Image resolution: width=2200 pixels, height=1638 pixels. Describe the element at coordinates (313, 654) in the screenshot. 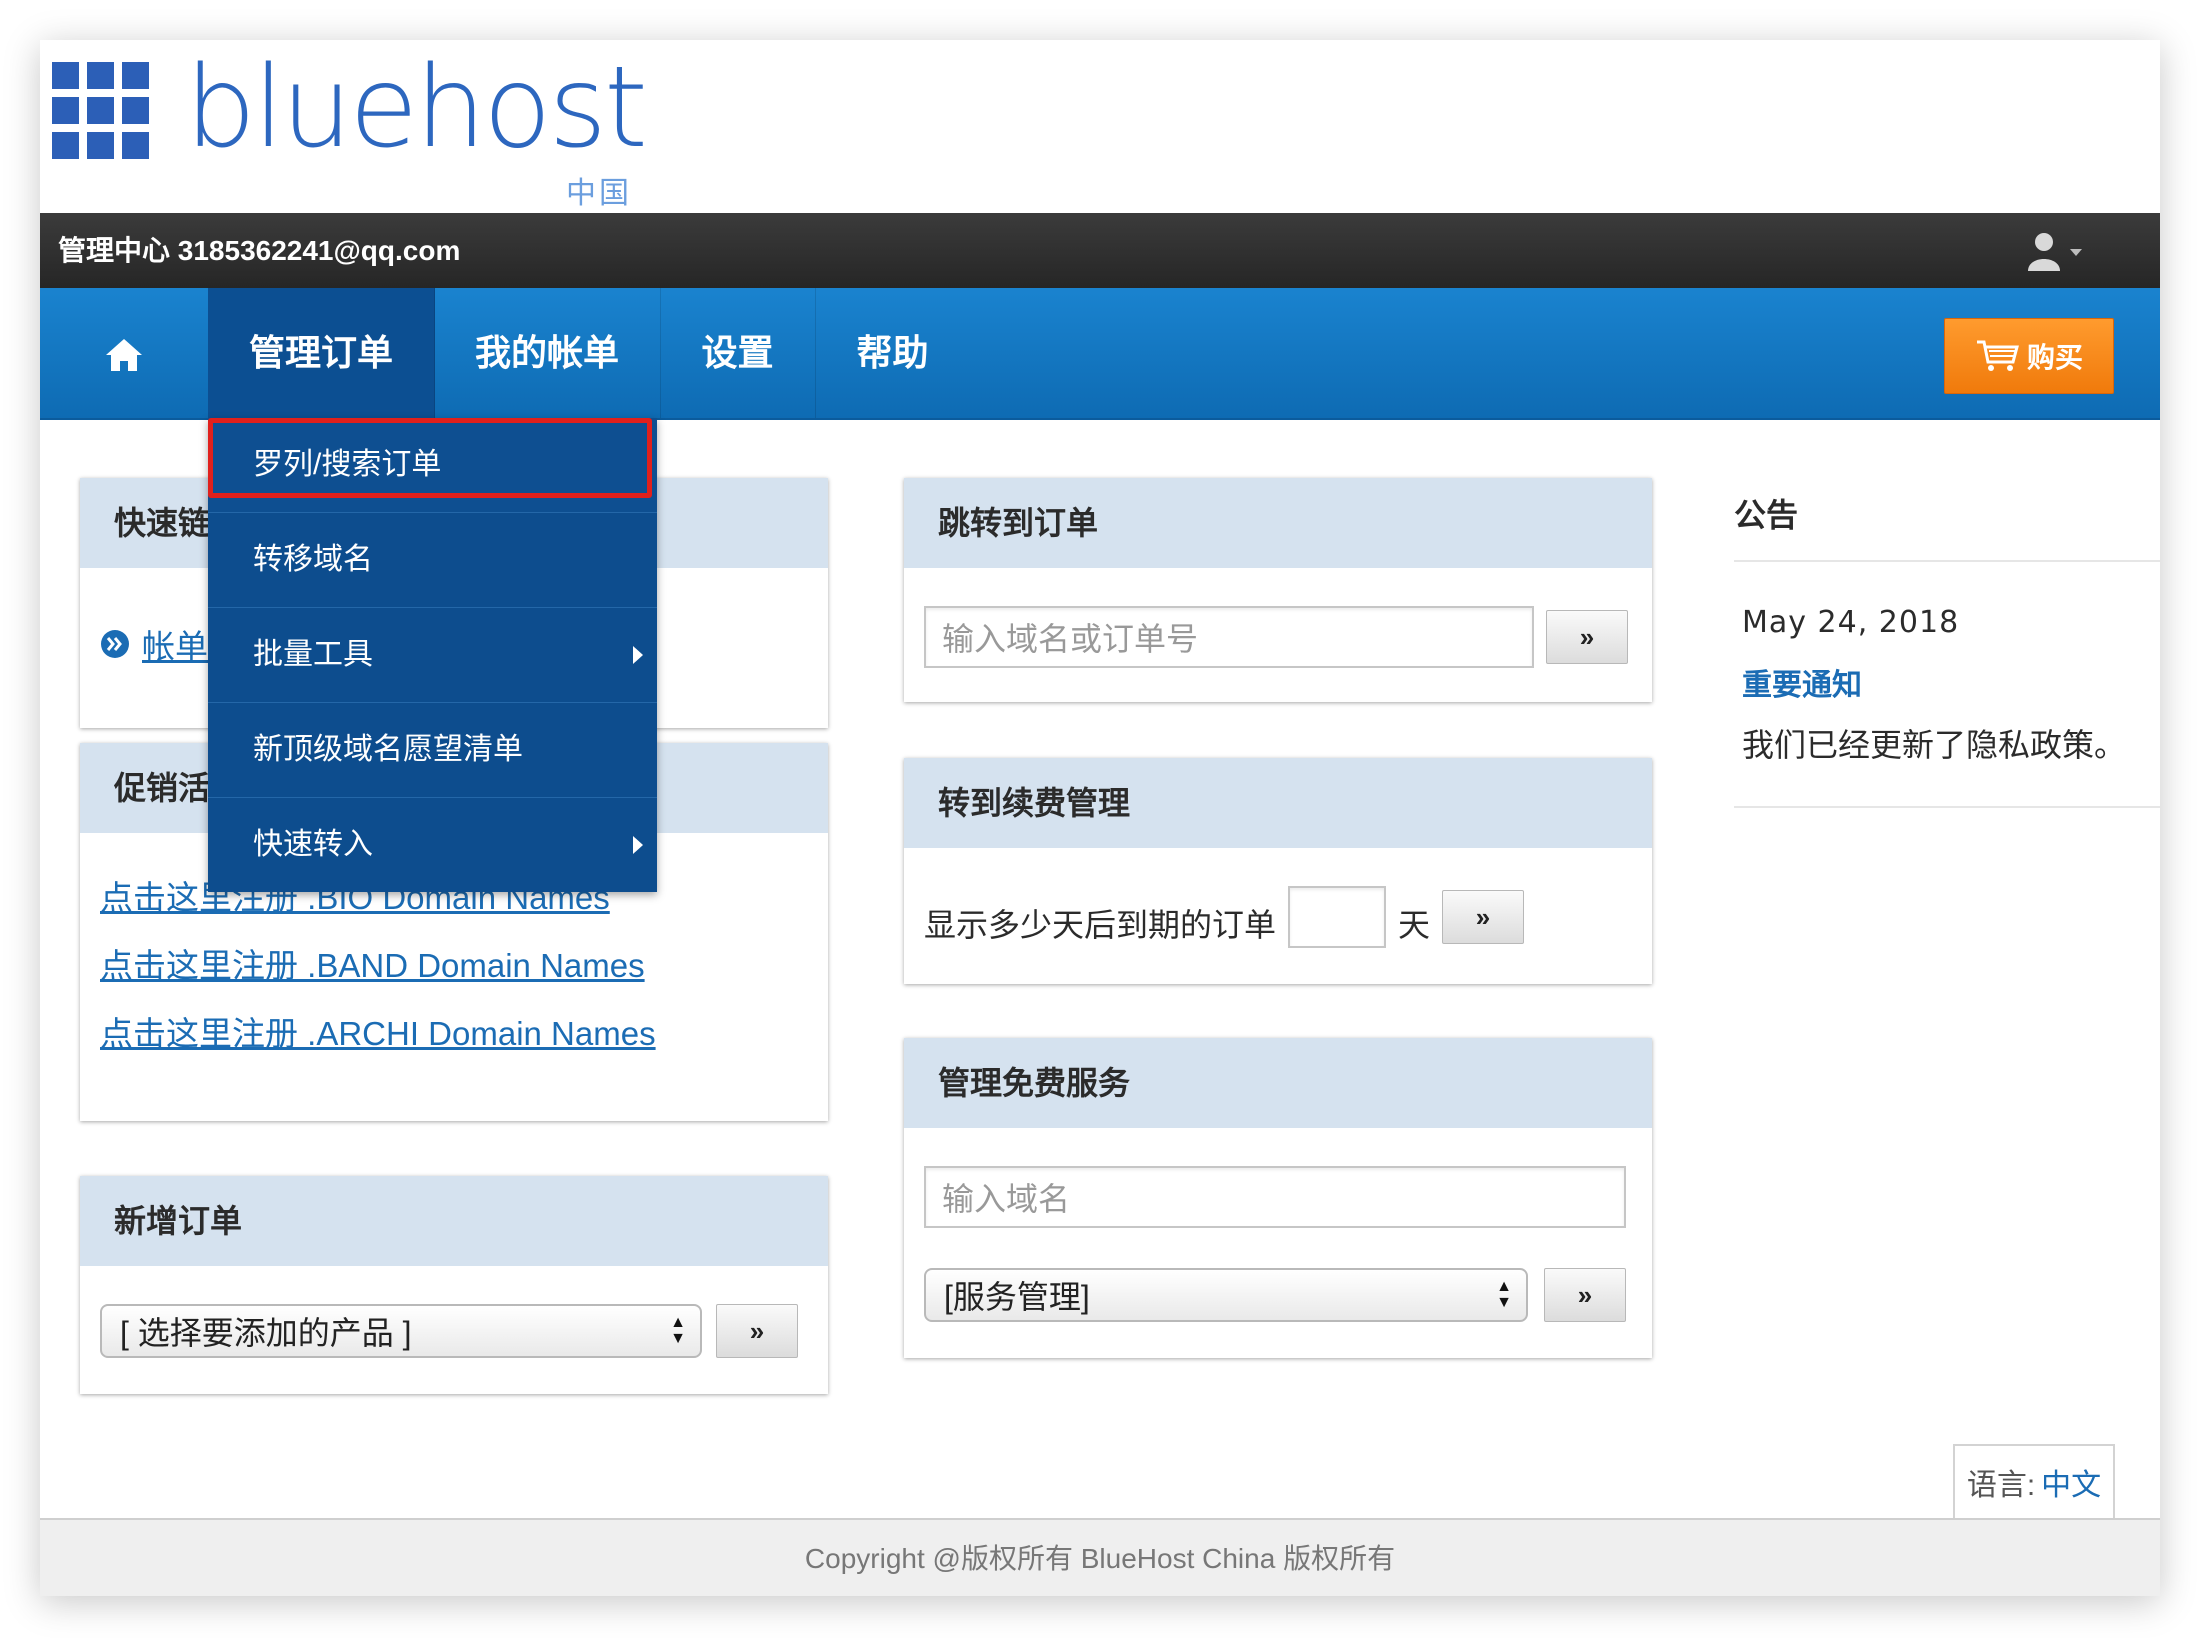

I see `menu-item-label: 批量工具` at that location.